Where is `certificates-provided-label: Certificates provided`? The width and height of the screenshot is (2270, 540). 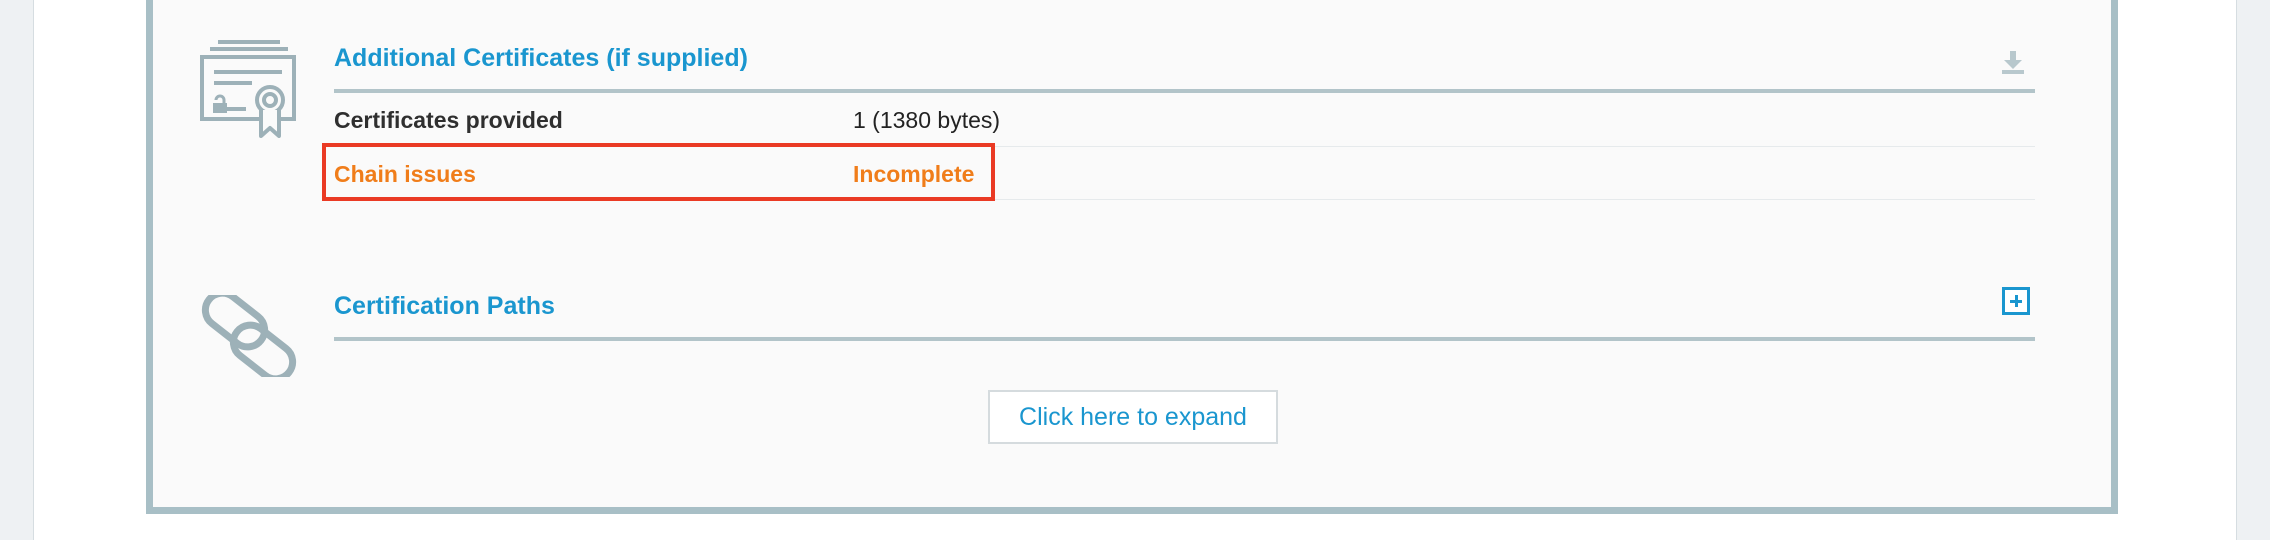 certificates-provided-label: Certificates provided is located at coordinates (448, 120).